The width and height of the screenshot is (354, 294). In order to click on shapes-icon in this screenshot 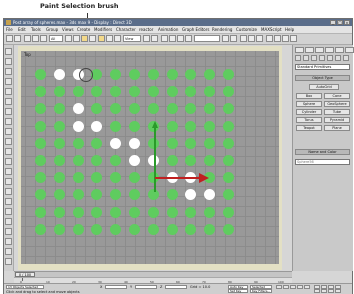, I will do `click(306, 58)`.